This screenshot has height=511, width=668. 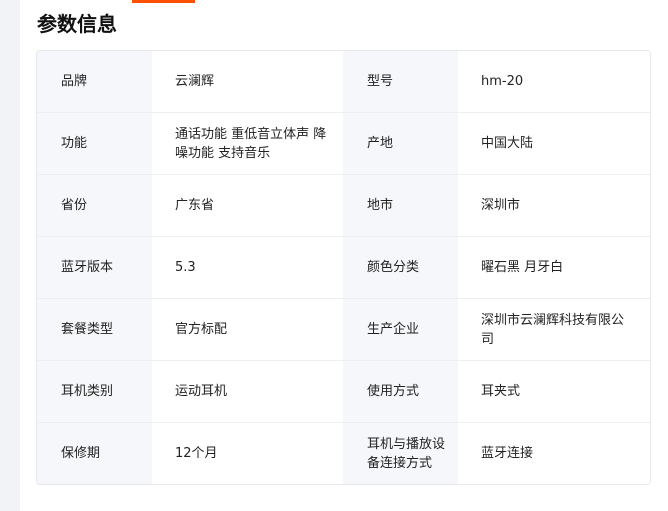 What do you see at coordinates (400, 329) in the screenshot?
I see `param-key: 生产企业` at bounding box center [400, 329].